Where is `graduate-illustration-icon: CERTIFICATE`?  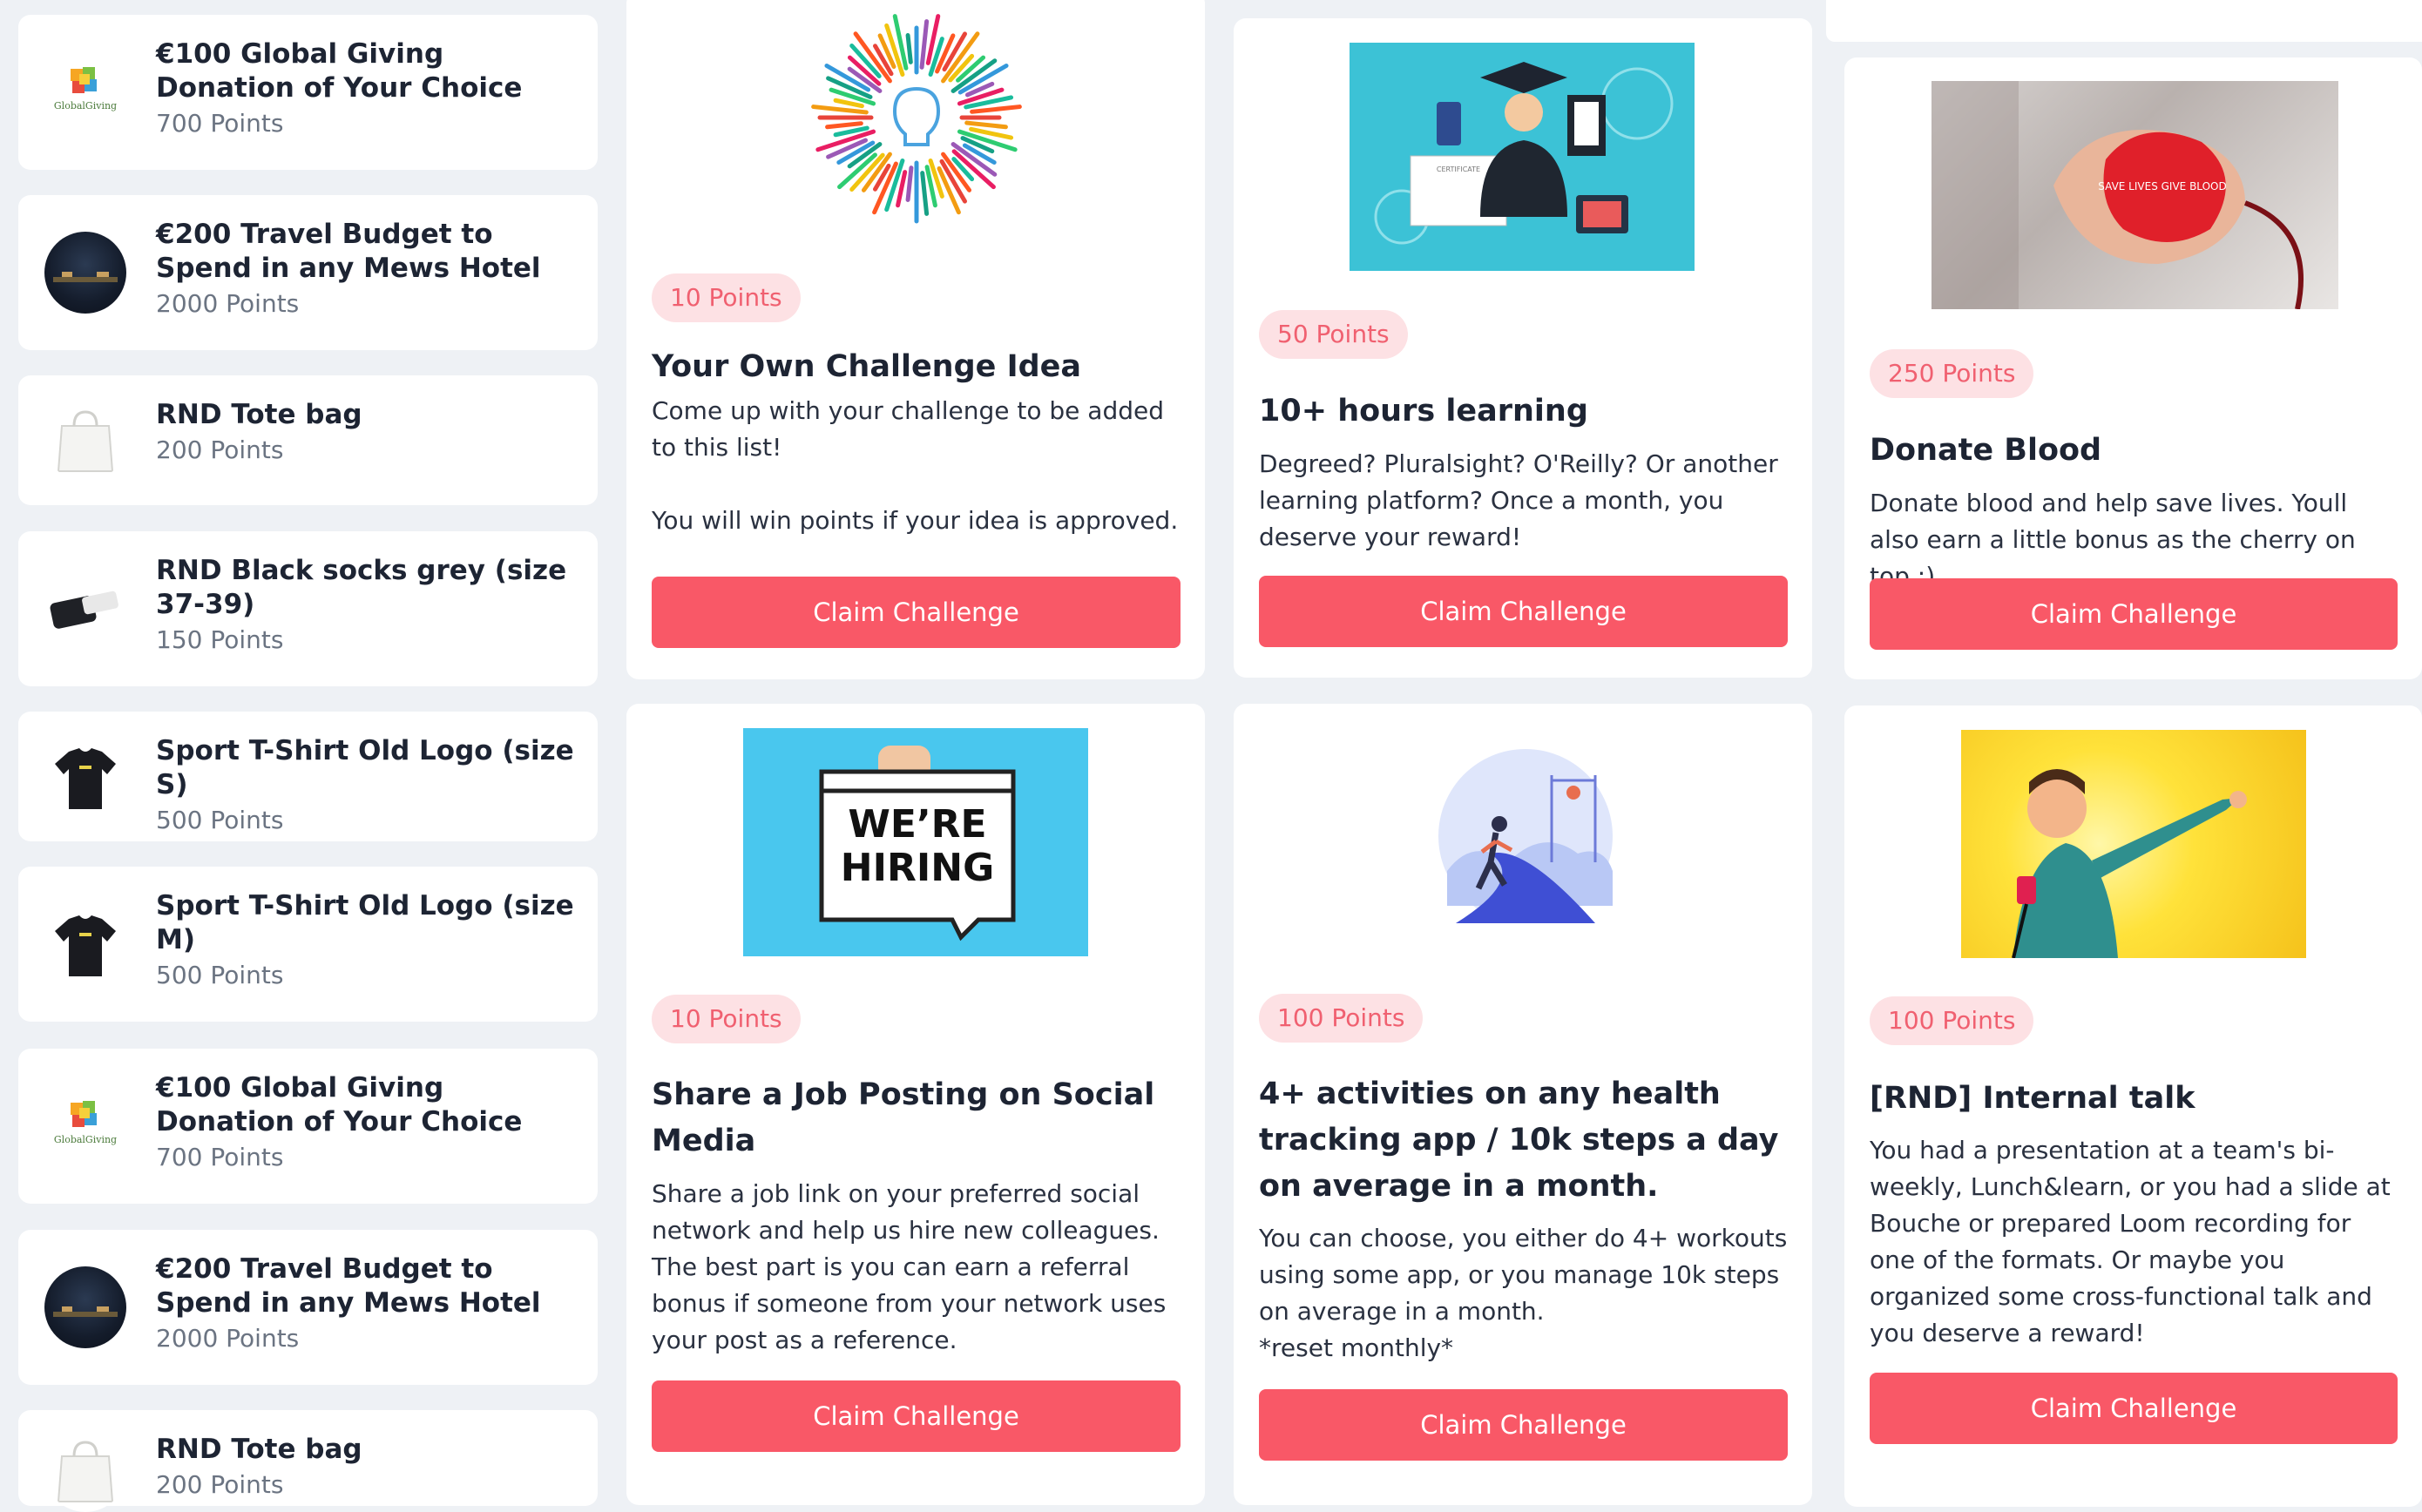 graduate-illustration-icon: CERTIFICATE is located at coordinates (1522, 157).